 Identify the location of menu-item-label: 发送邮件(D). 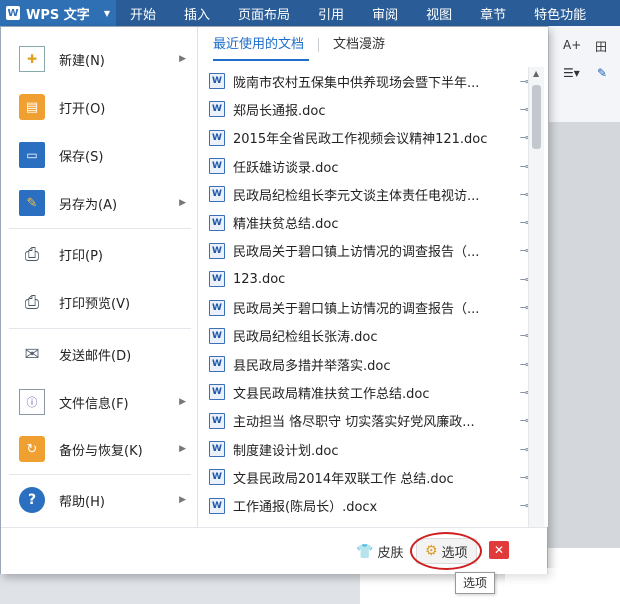
(95, 356).